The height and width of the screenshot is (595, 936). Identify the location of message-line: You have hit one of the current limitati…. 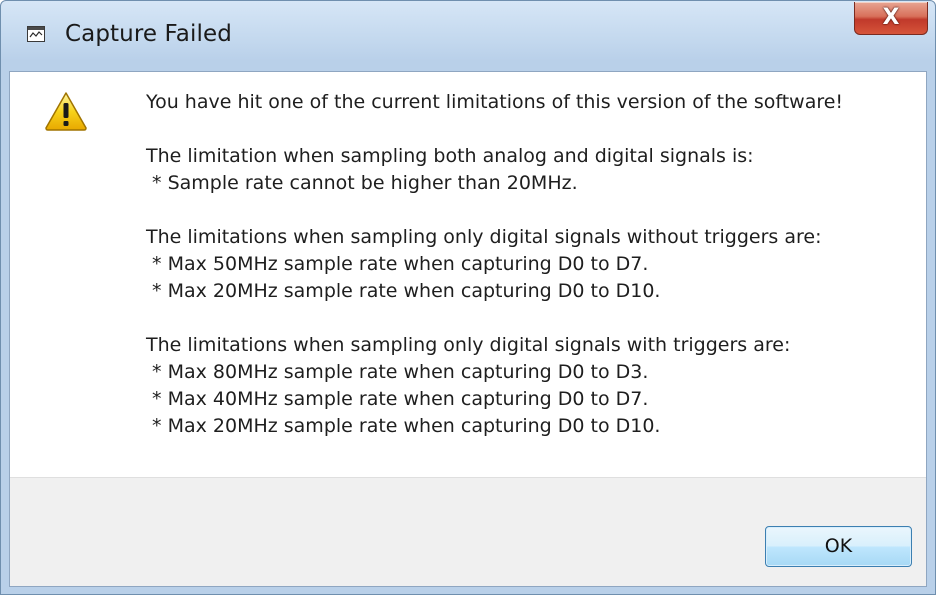
(495, 102).